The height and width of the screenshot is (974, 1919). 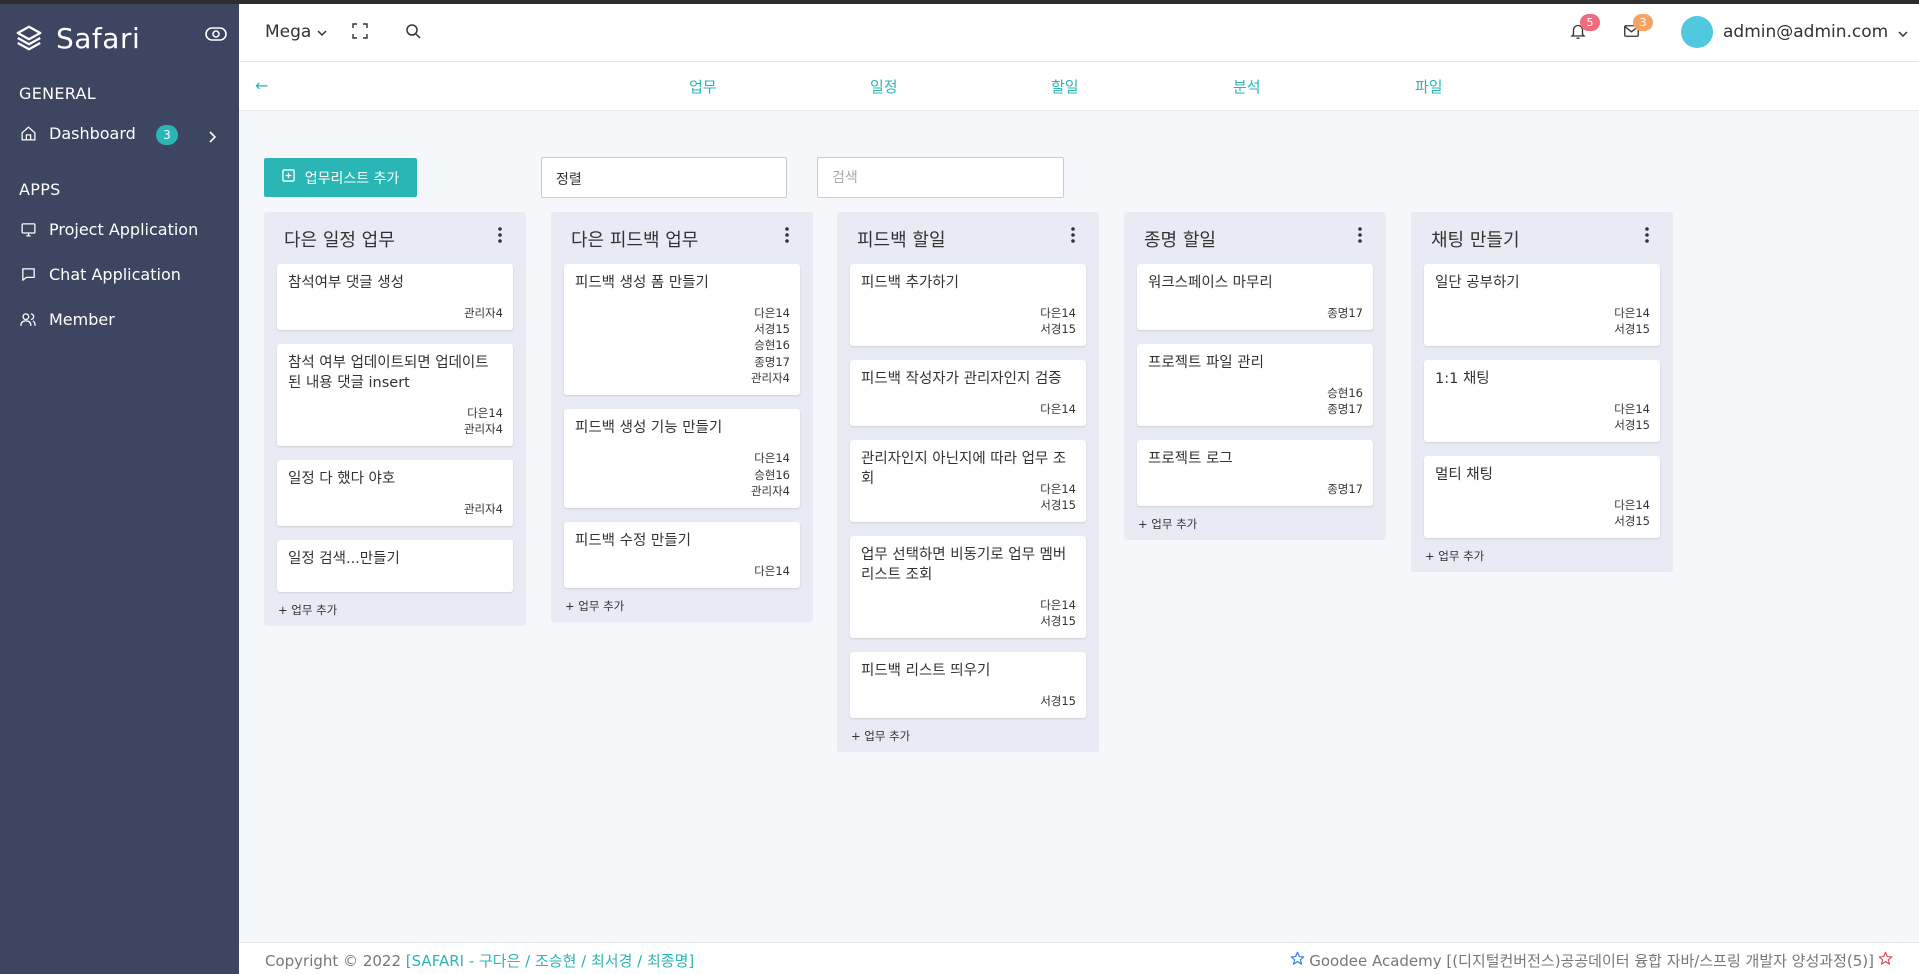 What do you see at coordinates (77, 38) in the screenshot?
I see `brand: Safari` at bounding box center [77, 38].